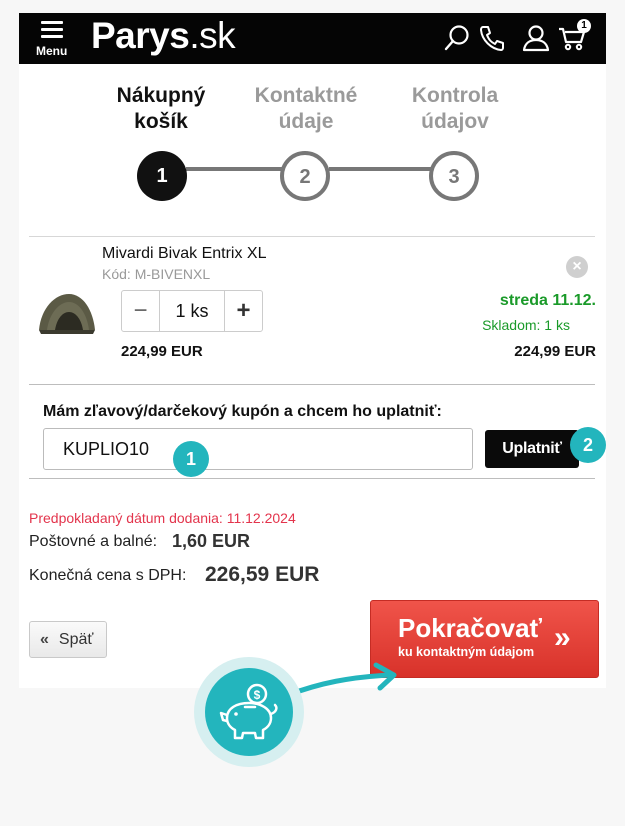  What do you see at coordinates (161, 121) in the screenshot?
I see `step-1-label-line2: košík` at bounding box center [161, 121].